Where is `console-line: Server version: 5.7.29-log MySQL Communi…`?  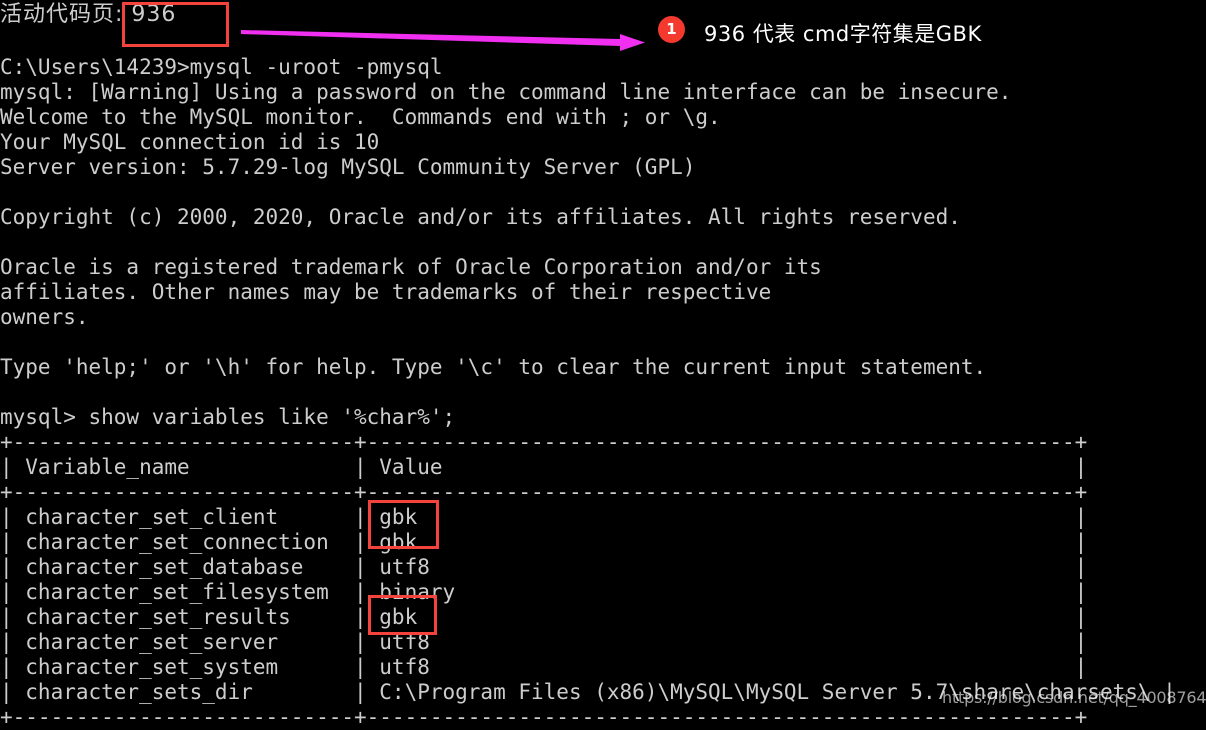
console-line: Server version: 5.7.29-log MySQL Communi… is located at coordinates (348, 167).